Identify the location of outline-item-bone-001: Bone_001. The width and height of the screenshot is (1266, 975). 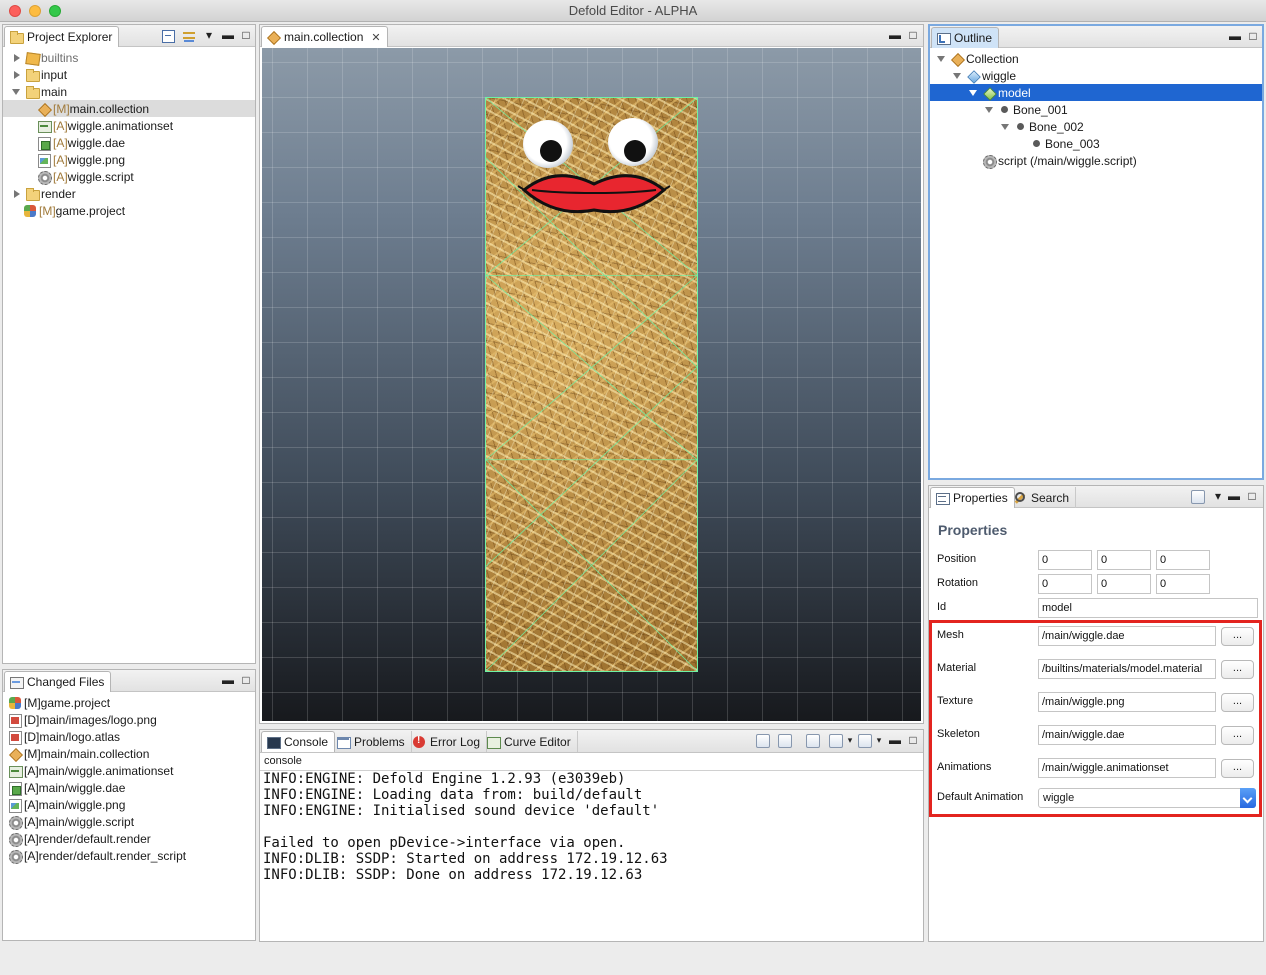
(1096, 109).